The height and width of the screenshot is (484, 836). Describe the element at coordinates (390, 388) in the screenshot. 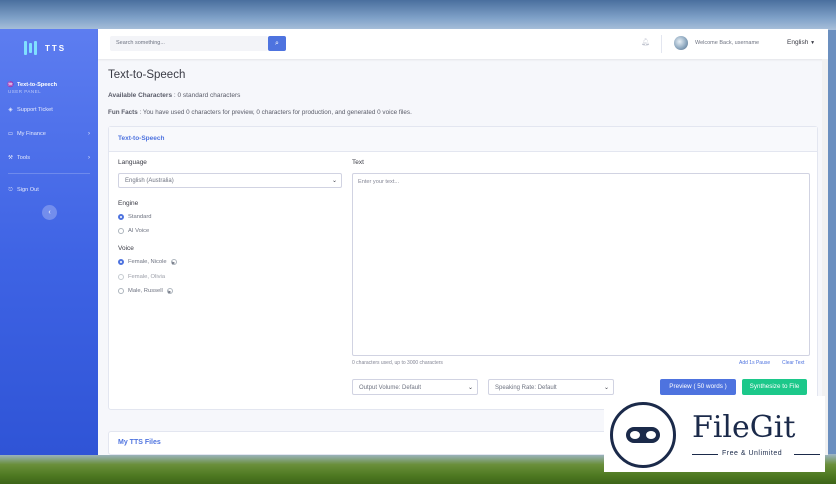

I see `output-volume-value: Output Volume: Default` at that location.